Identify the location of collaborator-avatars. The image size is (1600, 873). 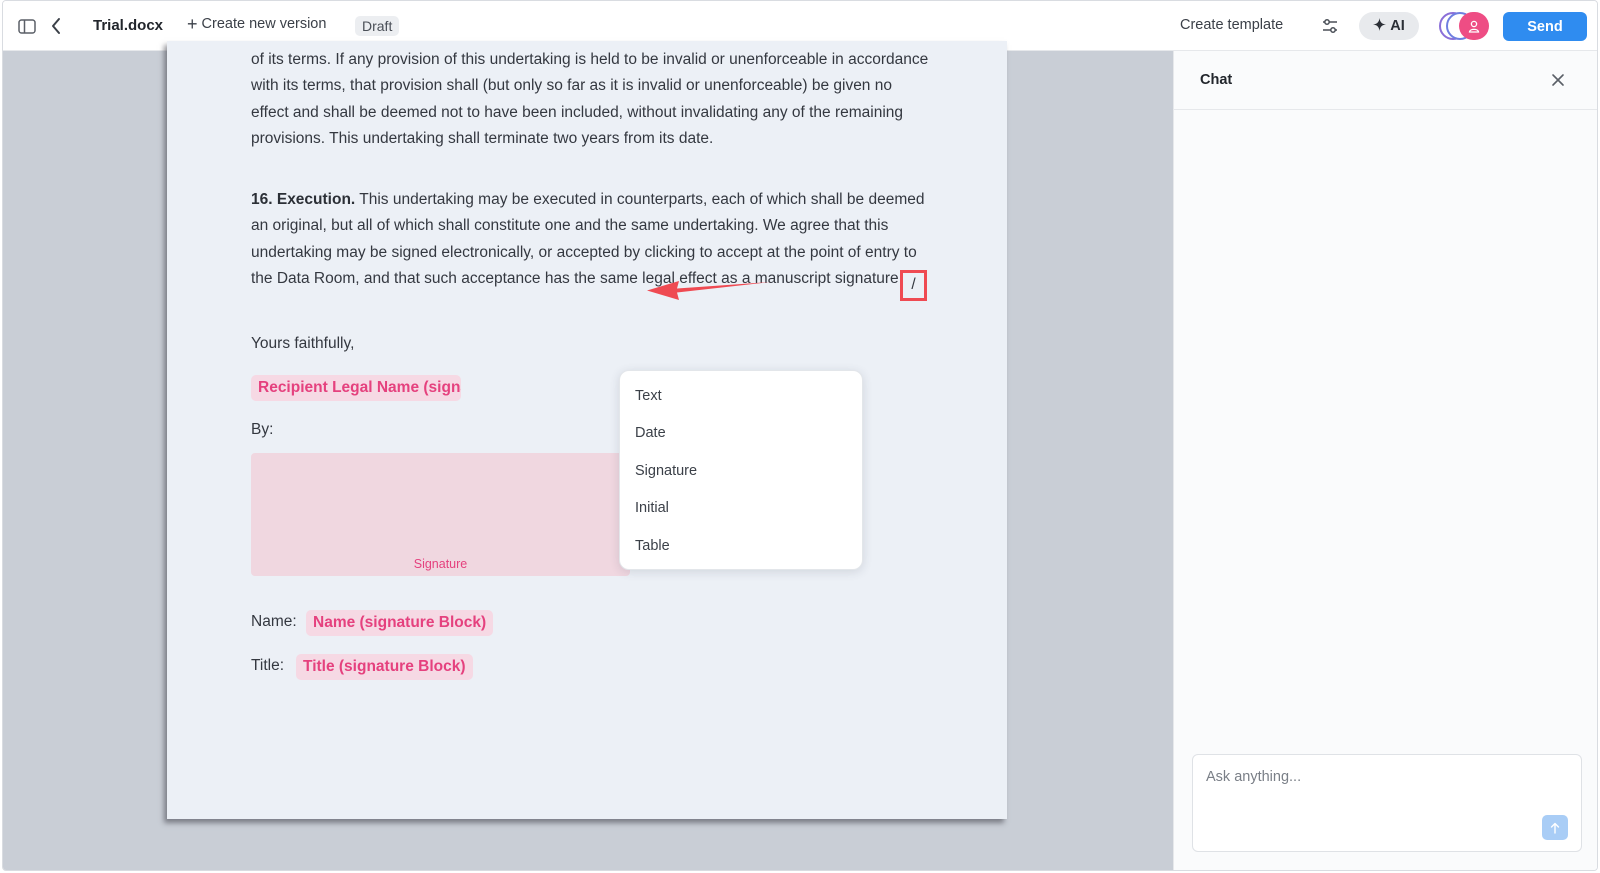
(1465, 26).